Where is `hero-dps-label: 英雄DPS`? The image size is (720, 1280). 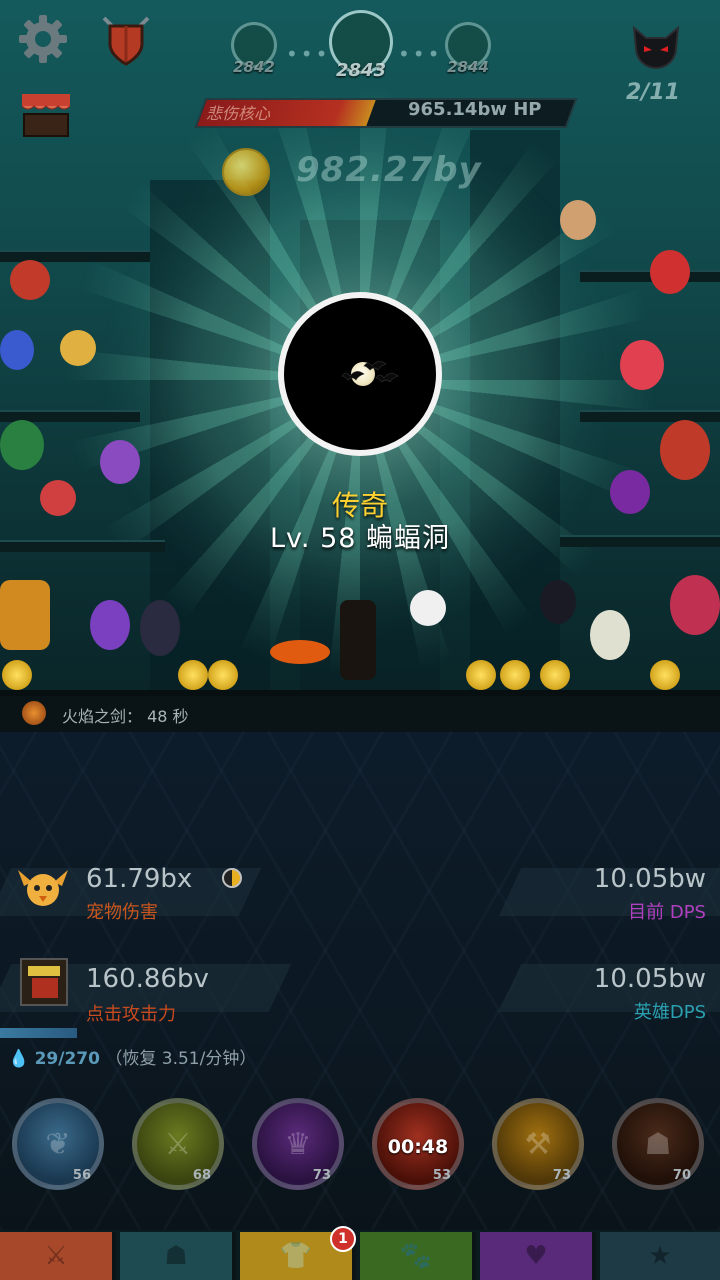
hero-dps-label: 英雄DPS is located at coordinates (669, 1012).